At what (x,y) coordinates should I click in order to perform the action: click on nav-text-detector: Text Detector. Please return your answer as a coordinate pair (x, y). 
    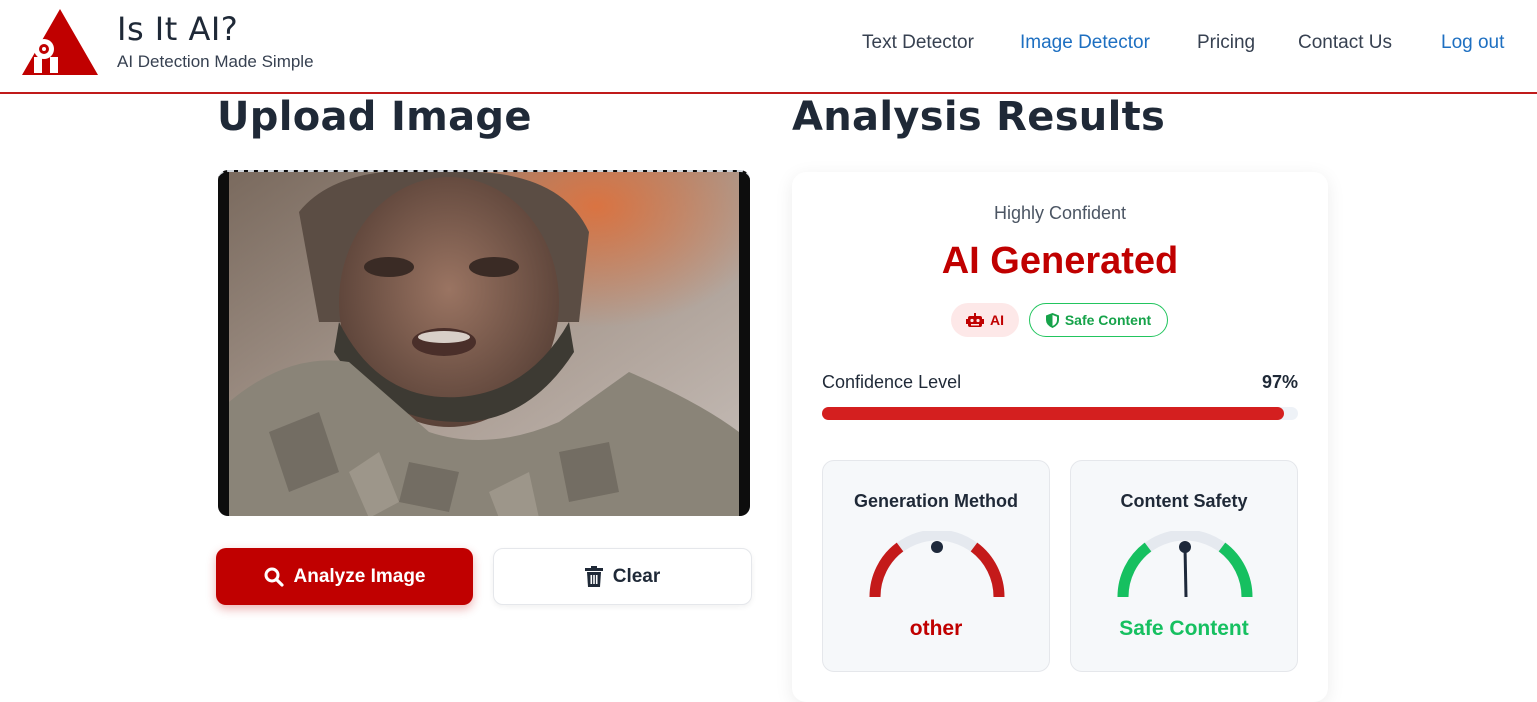
    Looking at the image, I should click on (918, 43).